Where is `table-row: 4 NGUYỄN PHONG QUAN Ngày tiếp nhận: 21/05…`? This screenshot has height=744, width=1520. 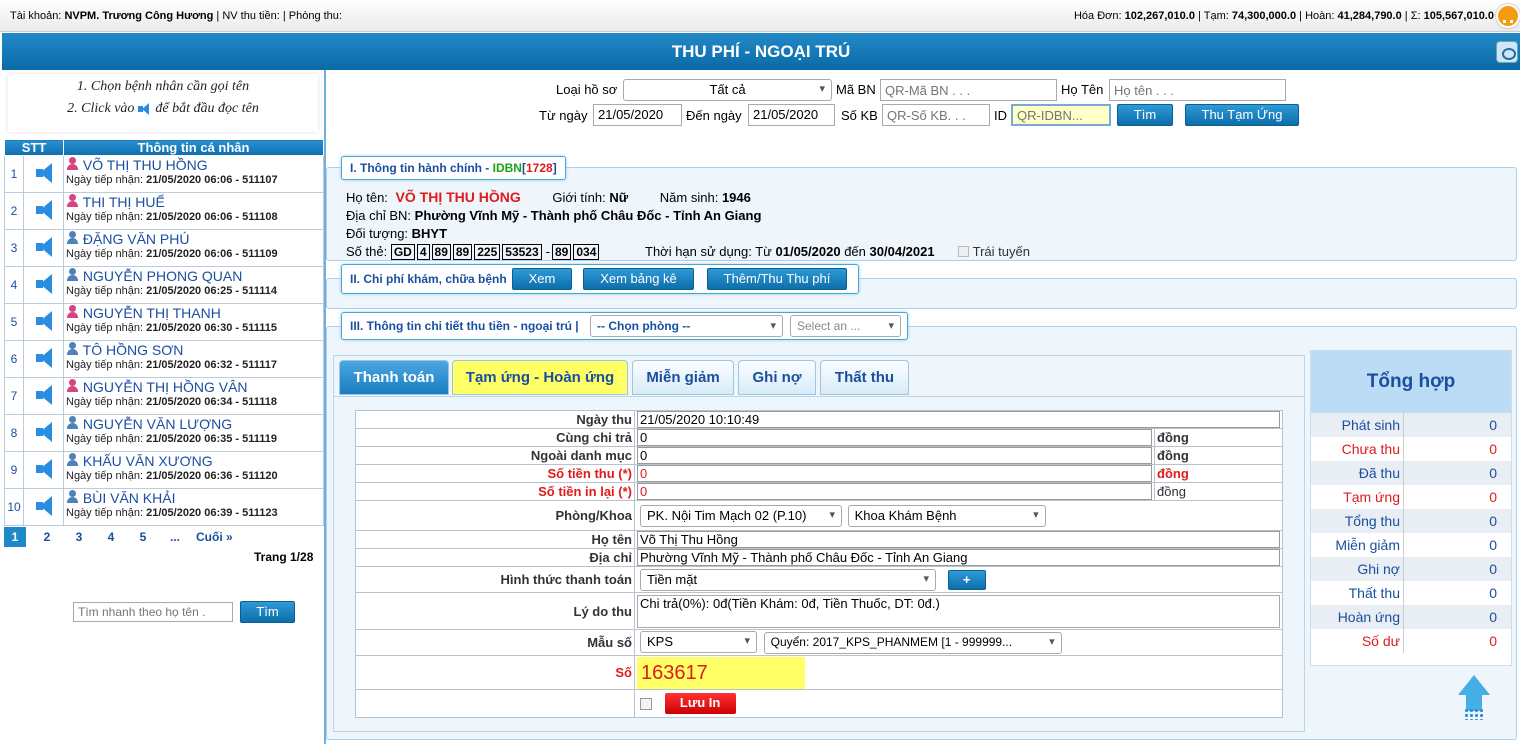
table-row: 4 NGUYỄN PHONG QUAN Ngày tiếp nhận: 21/05… is located at coordinates (164, 285).